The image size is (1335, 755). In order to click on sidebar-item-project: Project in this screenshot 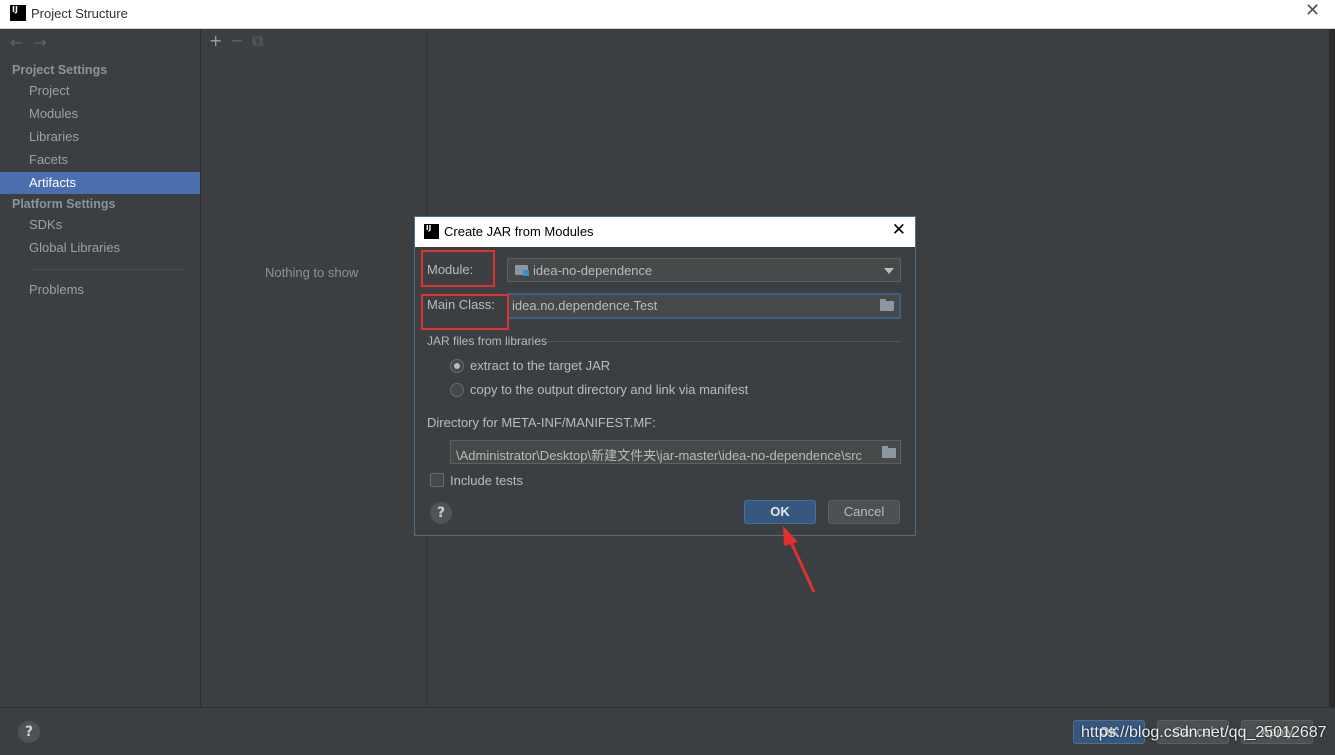, I will do `click(100, 91)`.